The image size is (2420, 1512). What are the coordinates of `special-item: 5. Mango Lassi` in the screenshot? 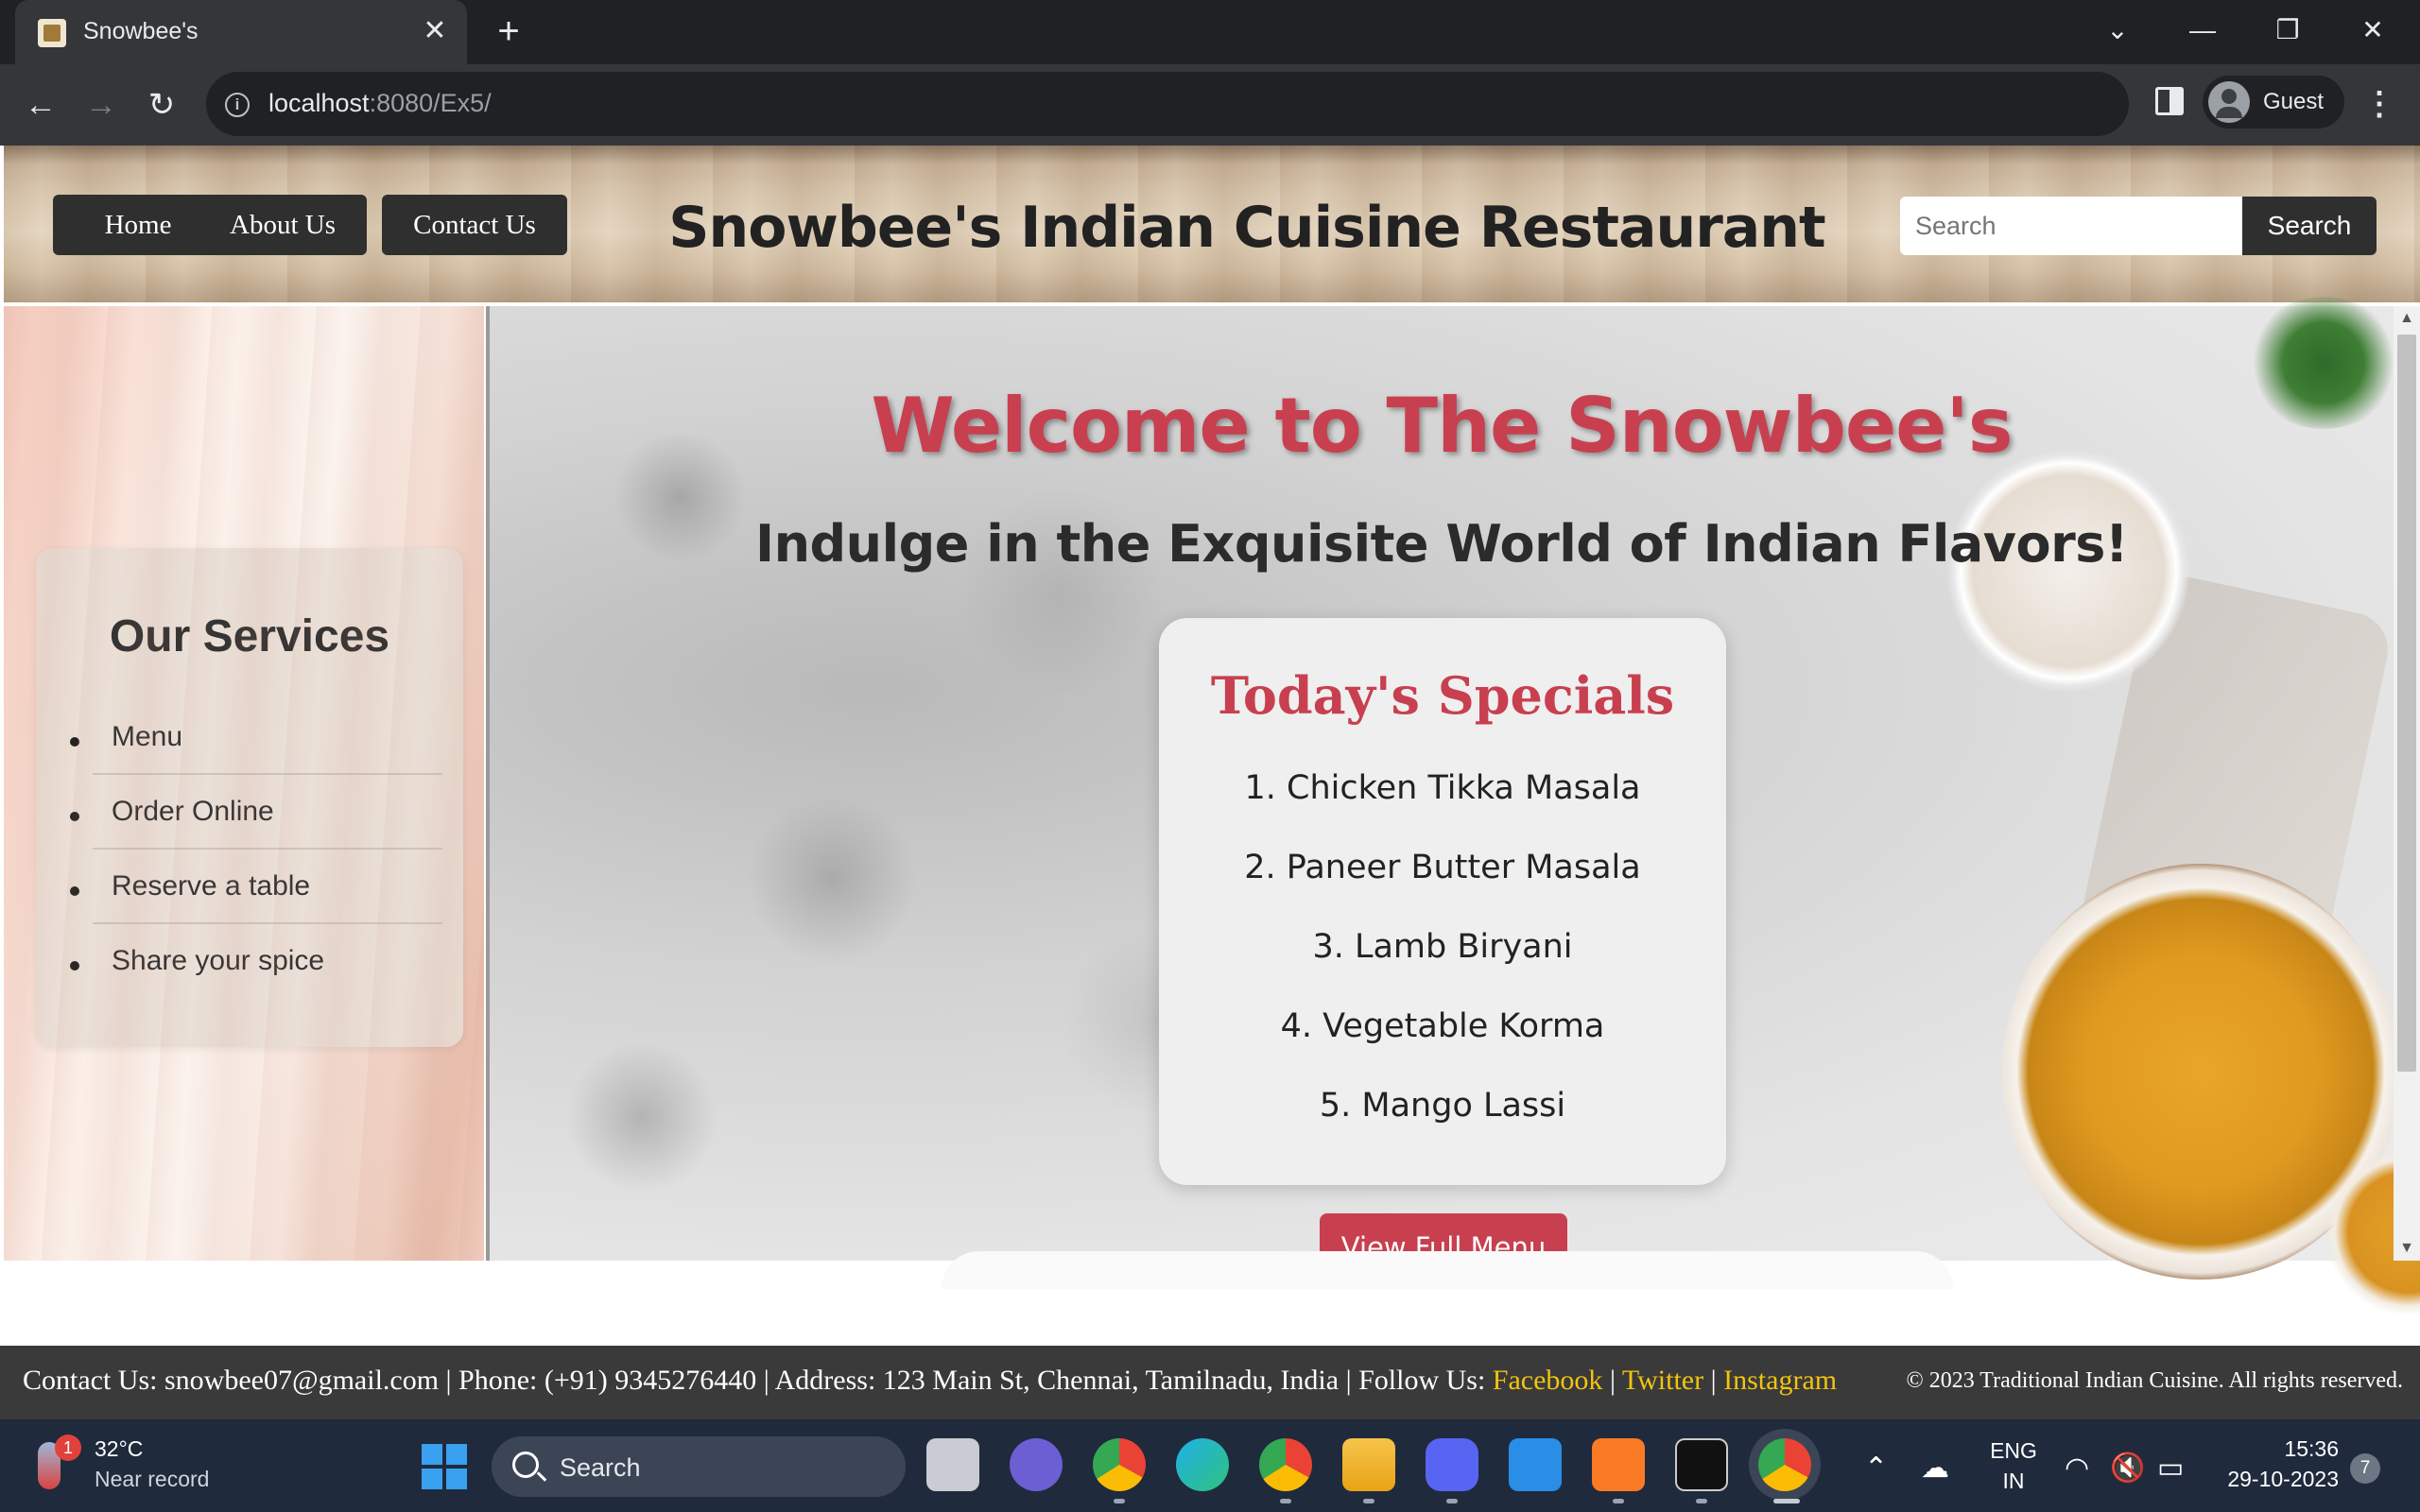 It's located at (1442, 1106).